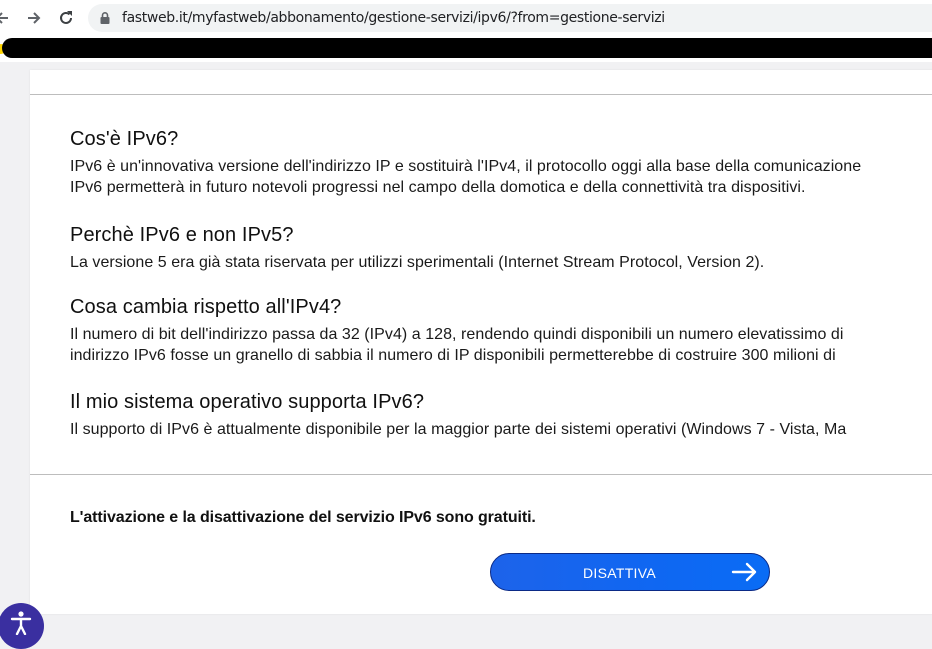 This screenshot has width=932, height=649. I want to click on reload-button, so click(66, 18).